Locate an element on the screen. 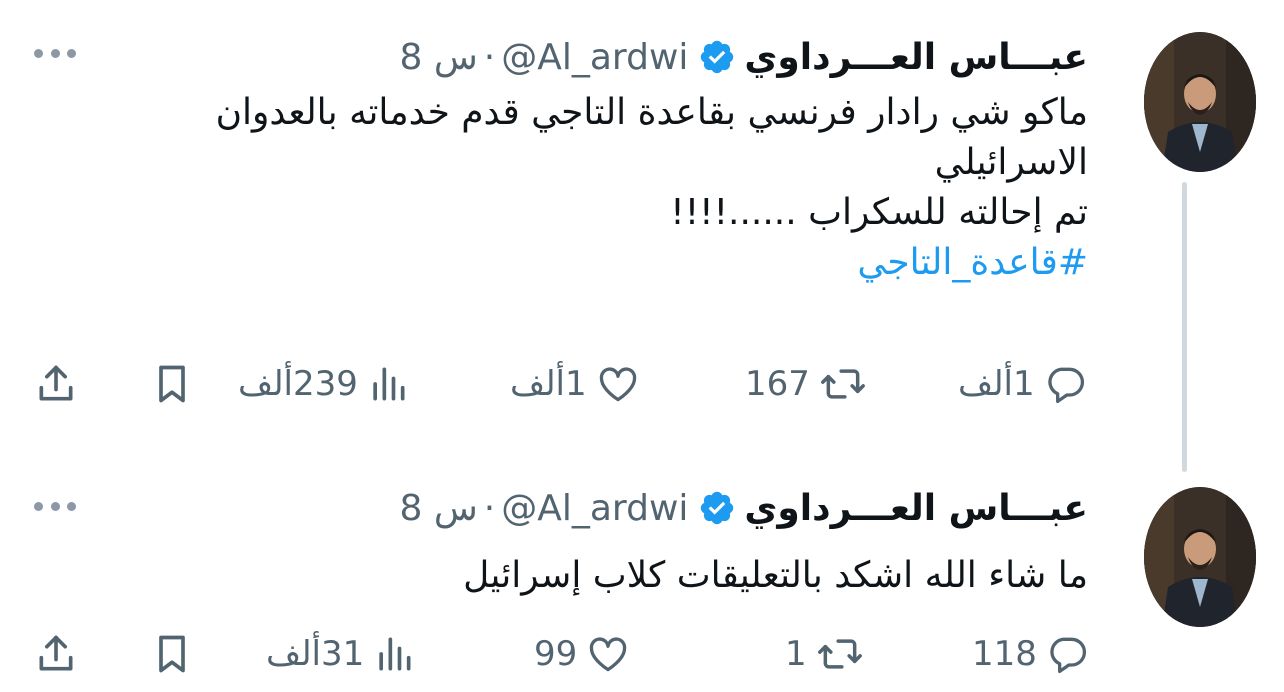 Image resolution: width=1284 pixels, height=692 pixels. like-button: 99 is located at coordinates (582, 654).